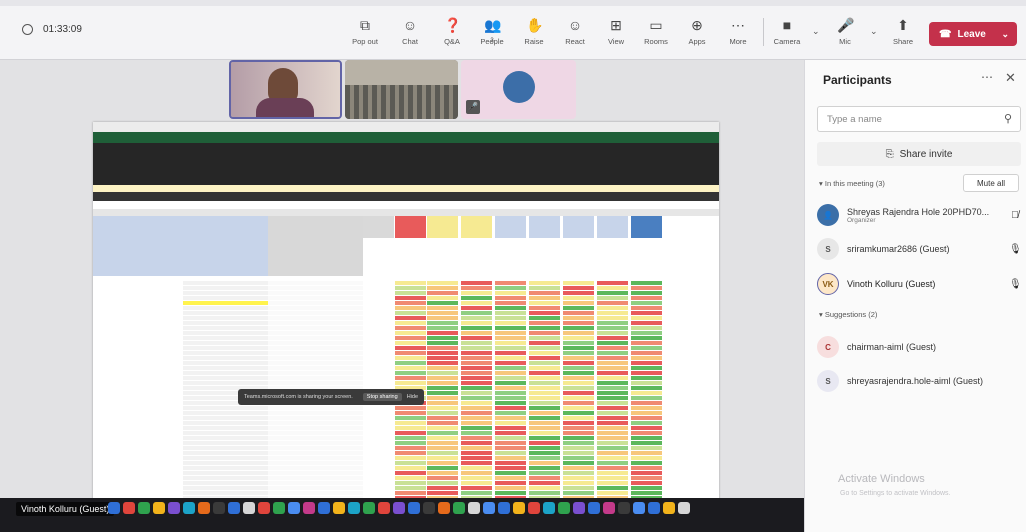  Describe the element at coordinates (401, 89) in the screenshot. I see `video-tile-room` at that location.